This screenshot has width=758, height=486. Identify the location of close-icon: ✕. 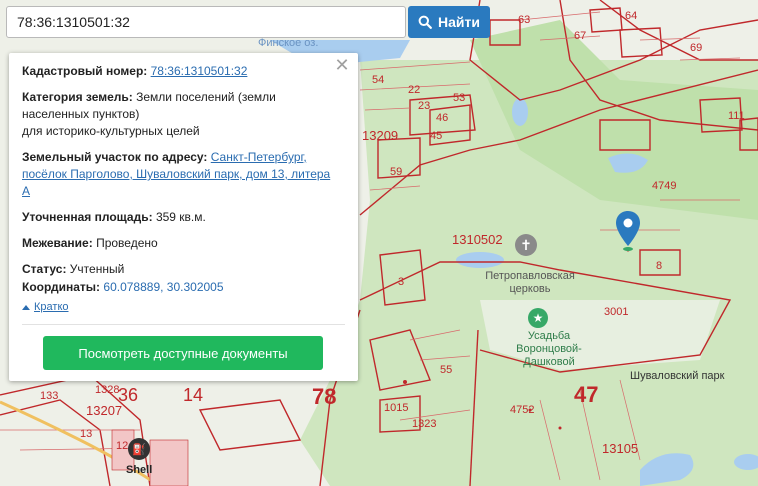
(342, 65).